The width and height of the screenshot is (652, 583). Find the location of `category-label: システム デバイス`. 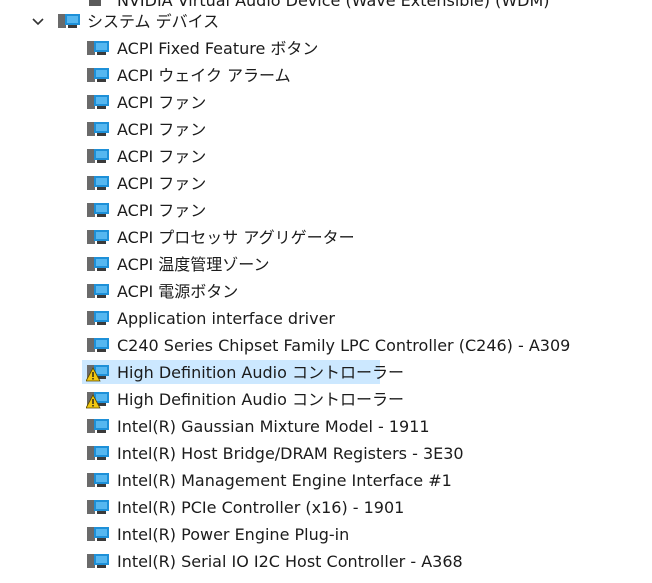

category-label: システム デバイス is located at coordinates (153, 21).